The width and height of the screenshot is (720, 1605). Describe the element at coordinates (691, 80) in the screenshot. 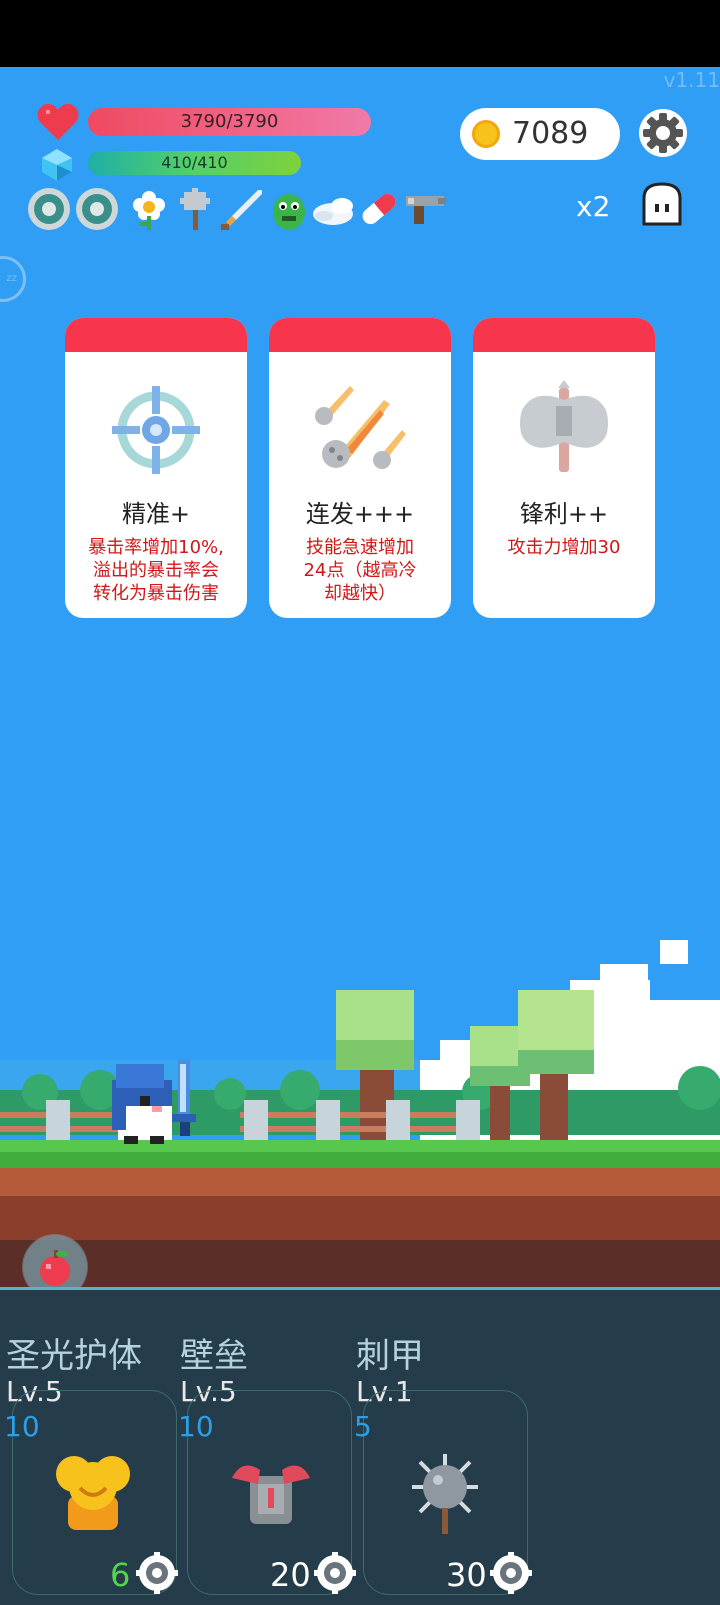

I see `version-label: v1.11` at that location.